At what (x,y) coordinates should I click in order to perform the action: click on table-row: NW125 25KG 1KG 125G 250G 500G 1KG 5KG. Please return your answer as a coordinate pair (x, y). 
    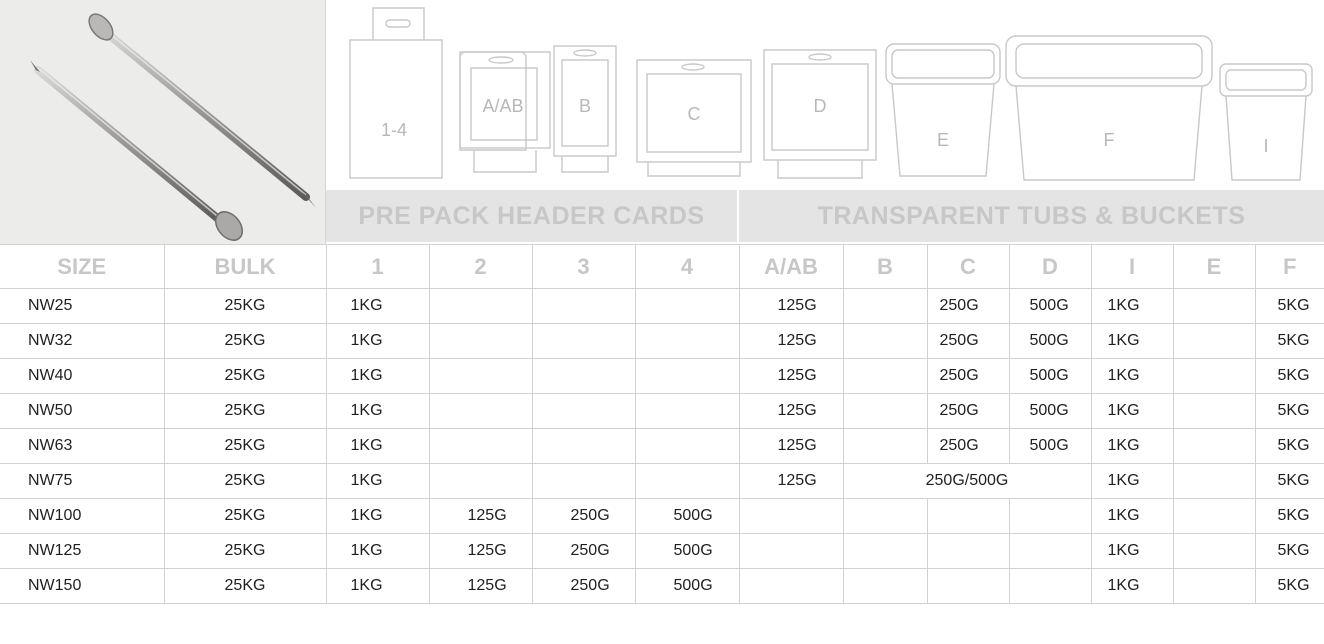
    Looking at the image, I should click on (662, 551).